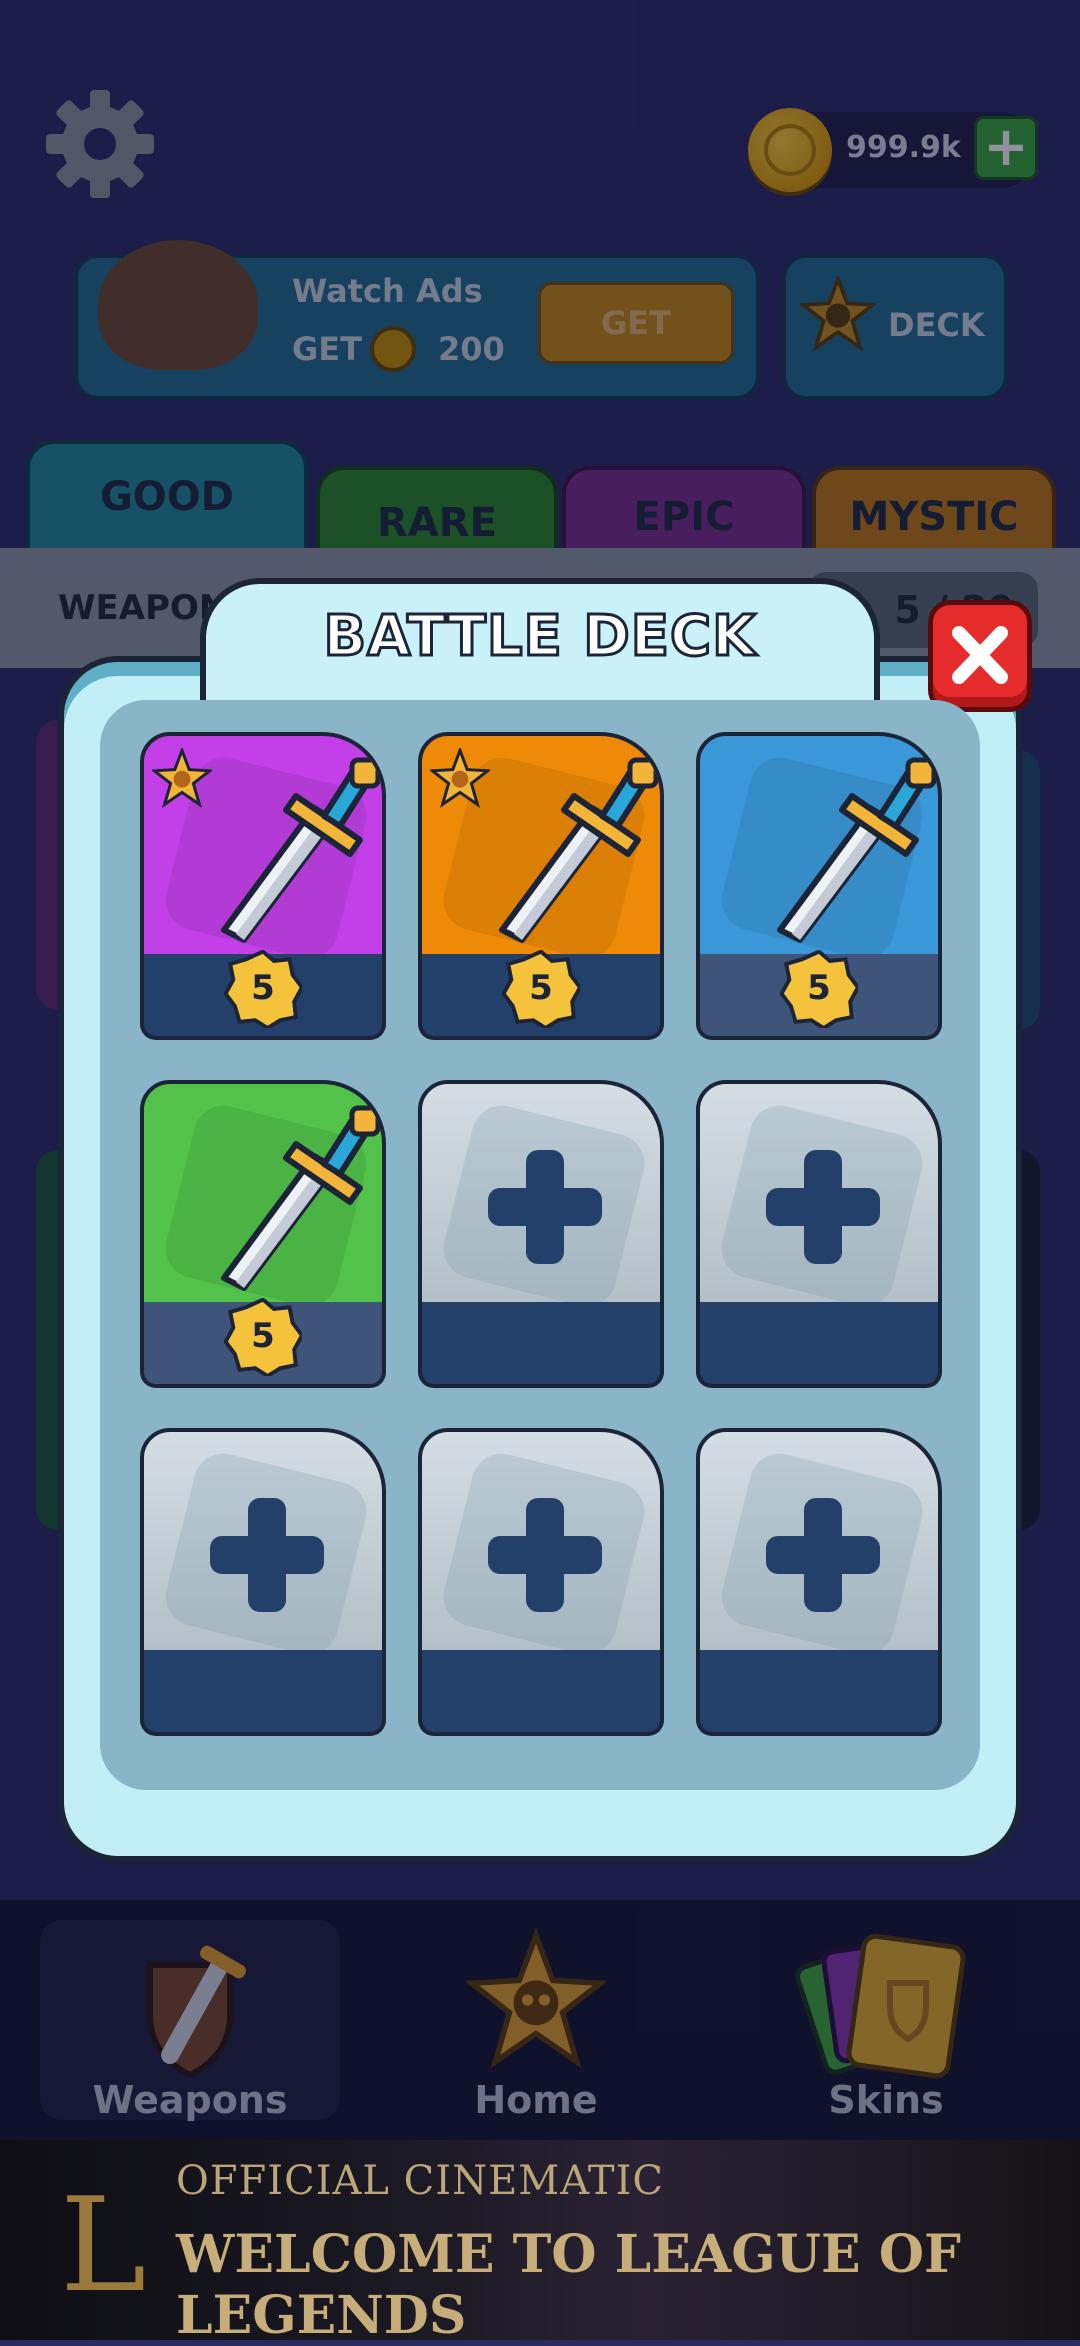 This screenshot has width=1080, height=2346. I want to click on close-icon, so click(980, 655).